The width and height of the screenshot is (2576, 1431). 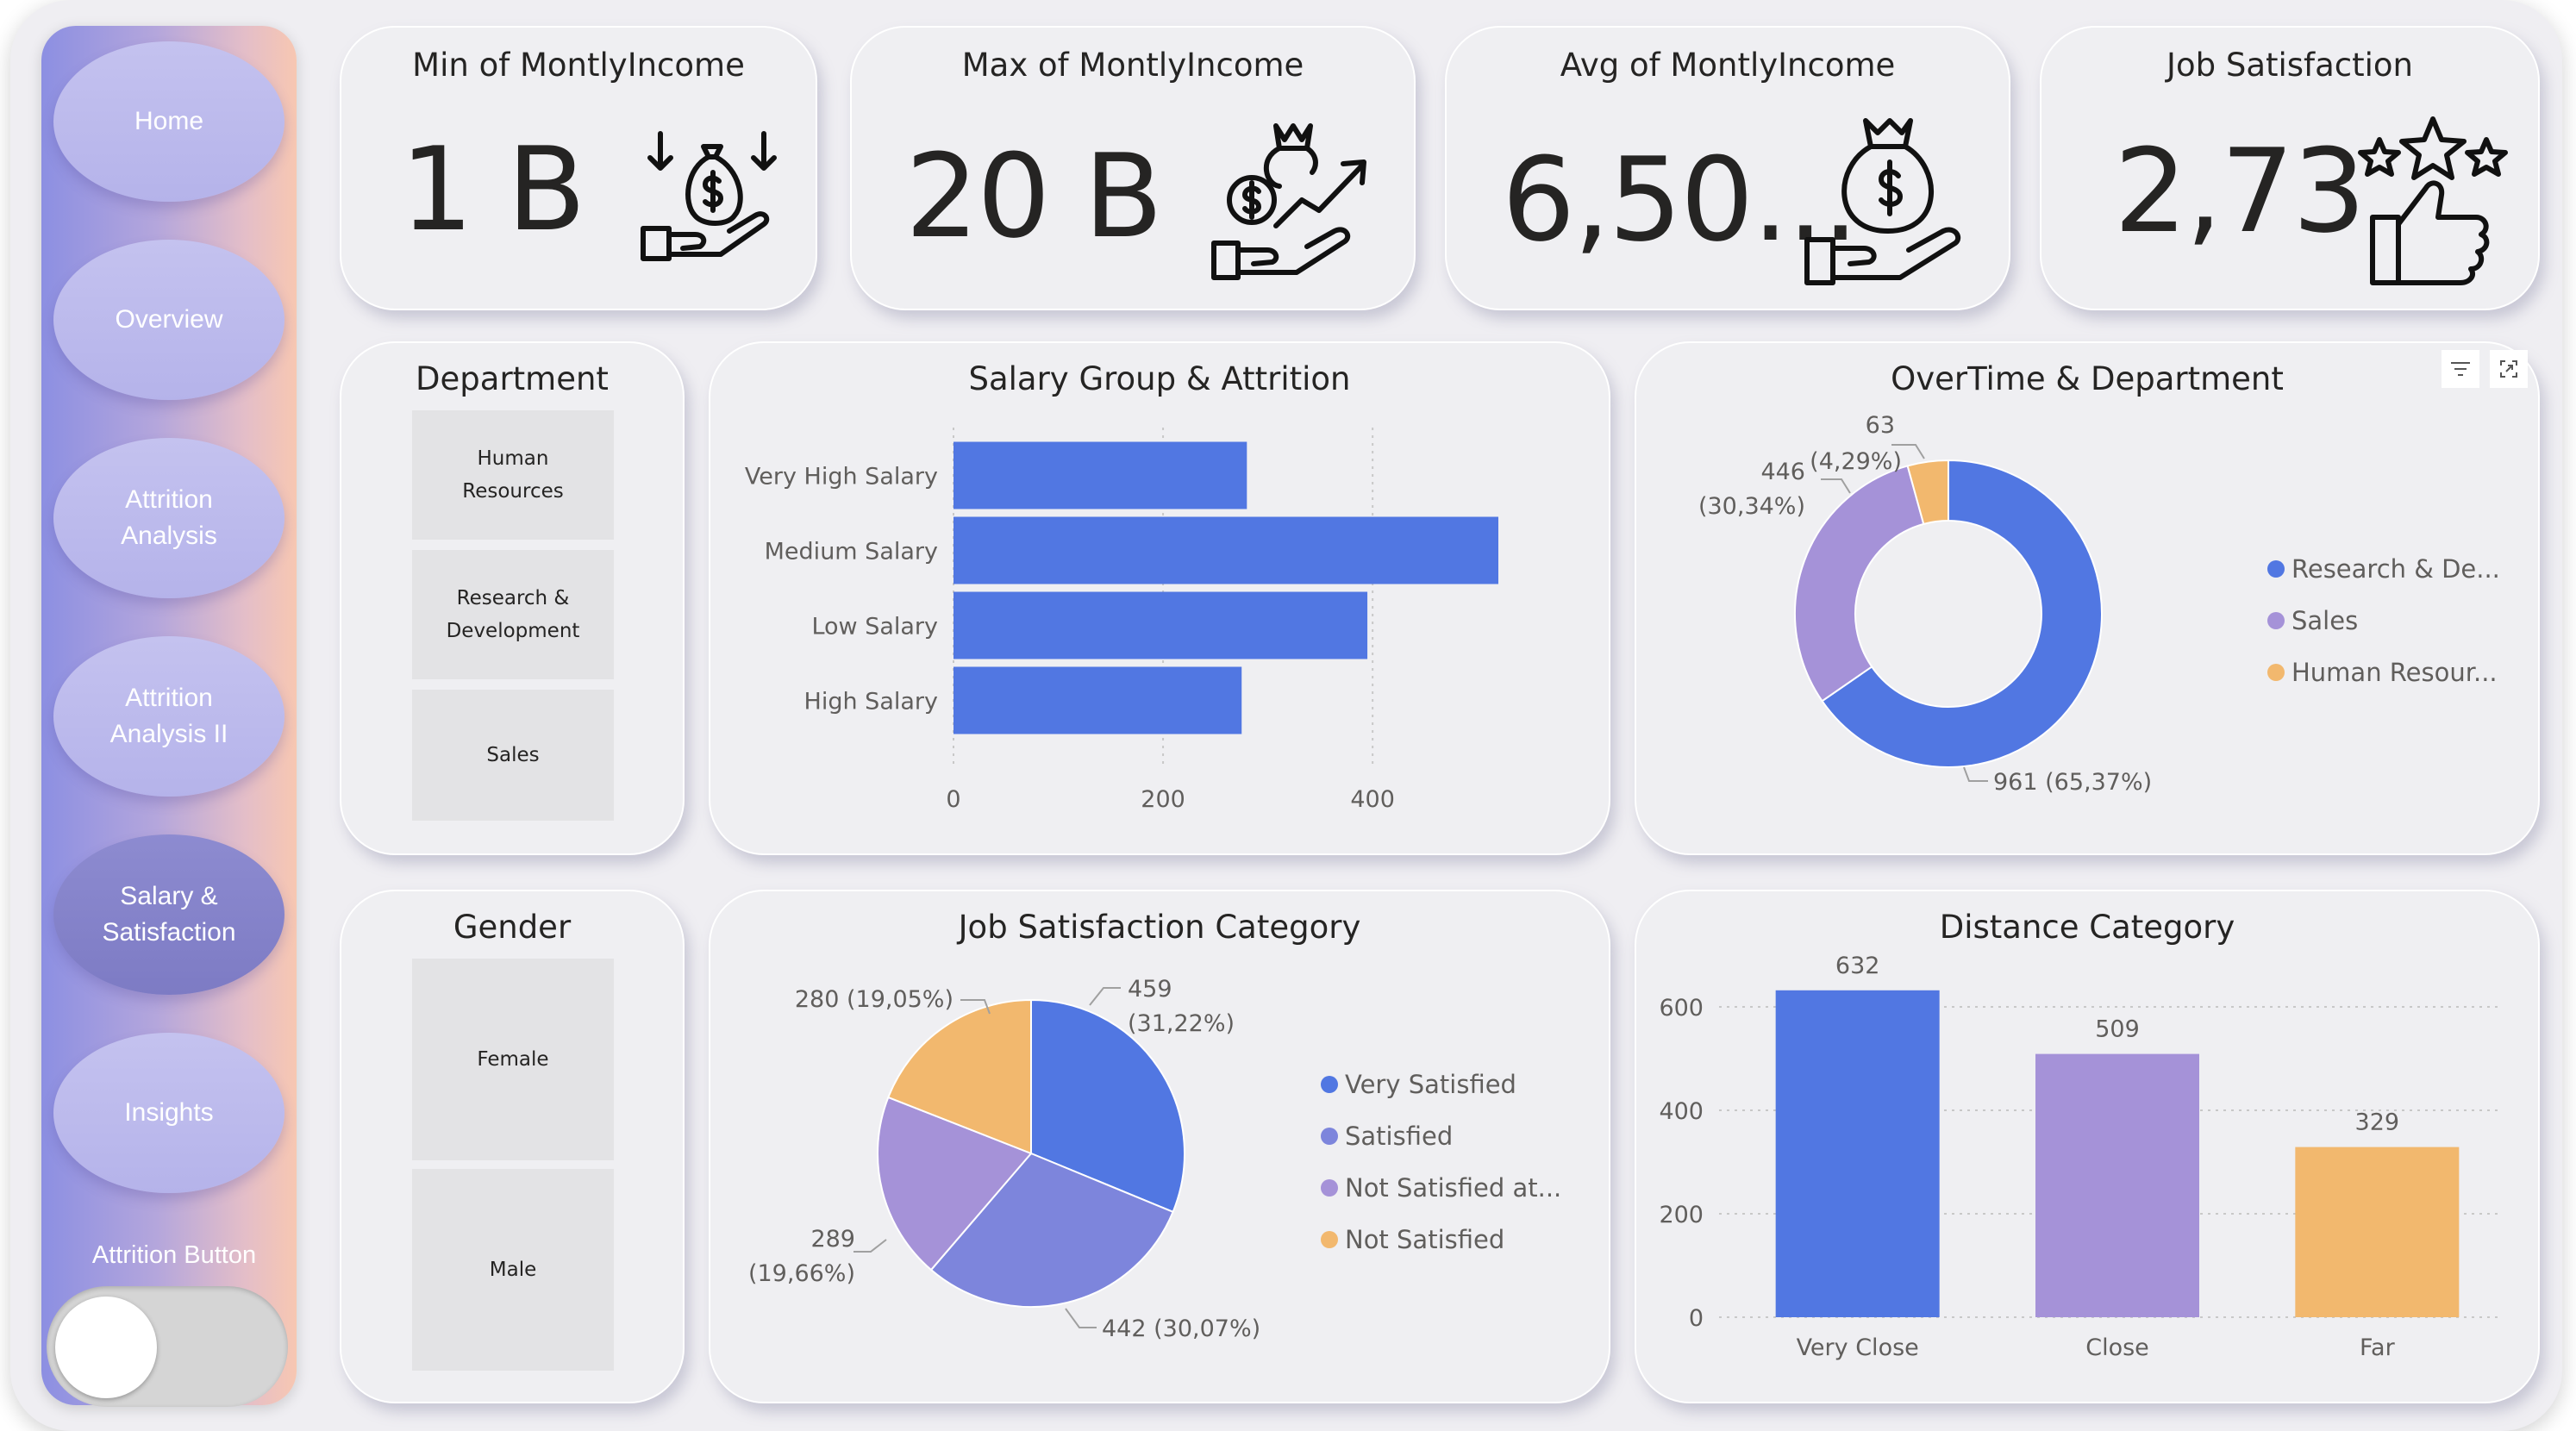 What do you see at coordinates (1782, 472) in the screenshot?
I see `data-label: 446` at bounding box center [1782, 472].